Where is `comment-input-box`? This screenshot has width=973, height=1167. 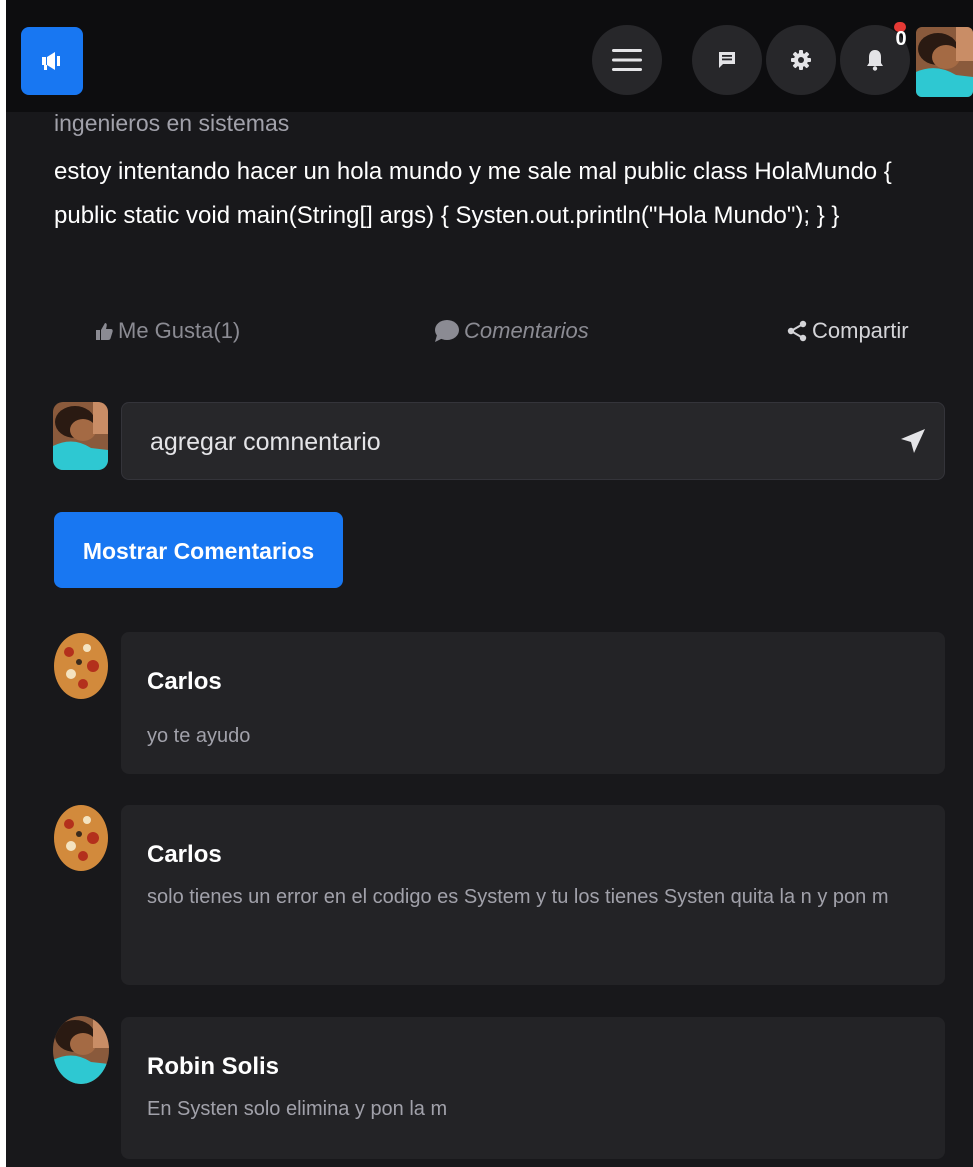
comment-input-box is located at coordinates (533, 441).